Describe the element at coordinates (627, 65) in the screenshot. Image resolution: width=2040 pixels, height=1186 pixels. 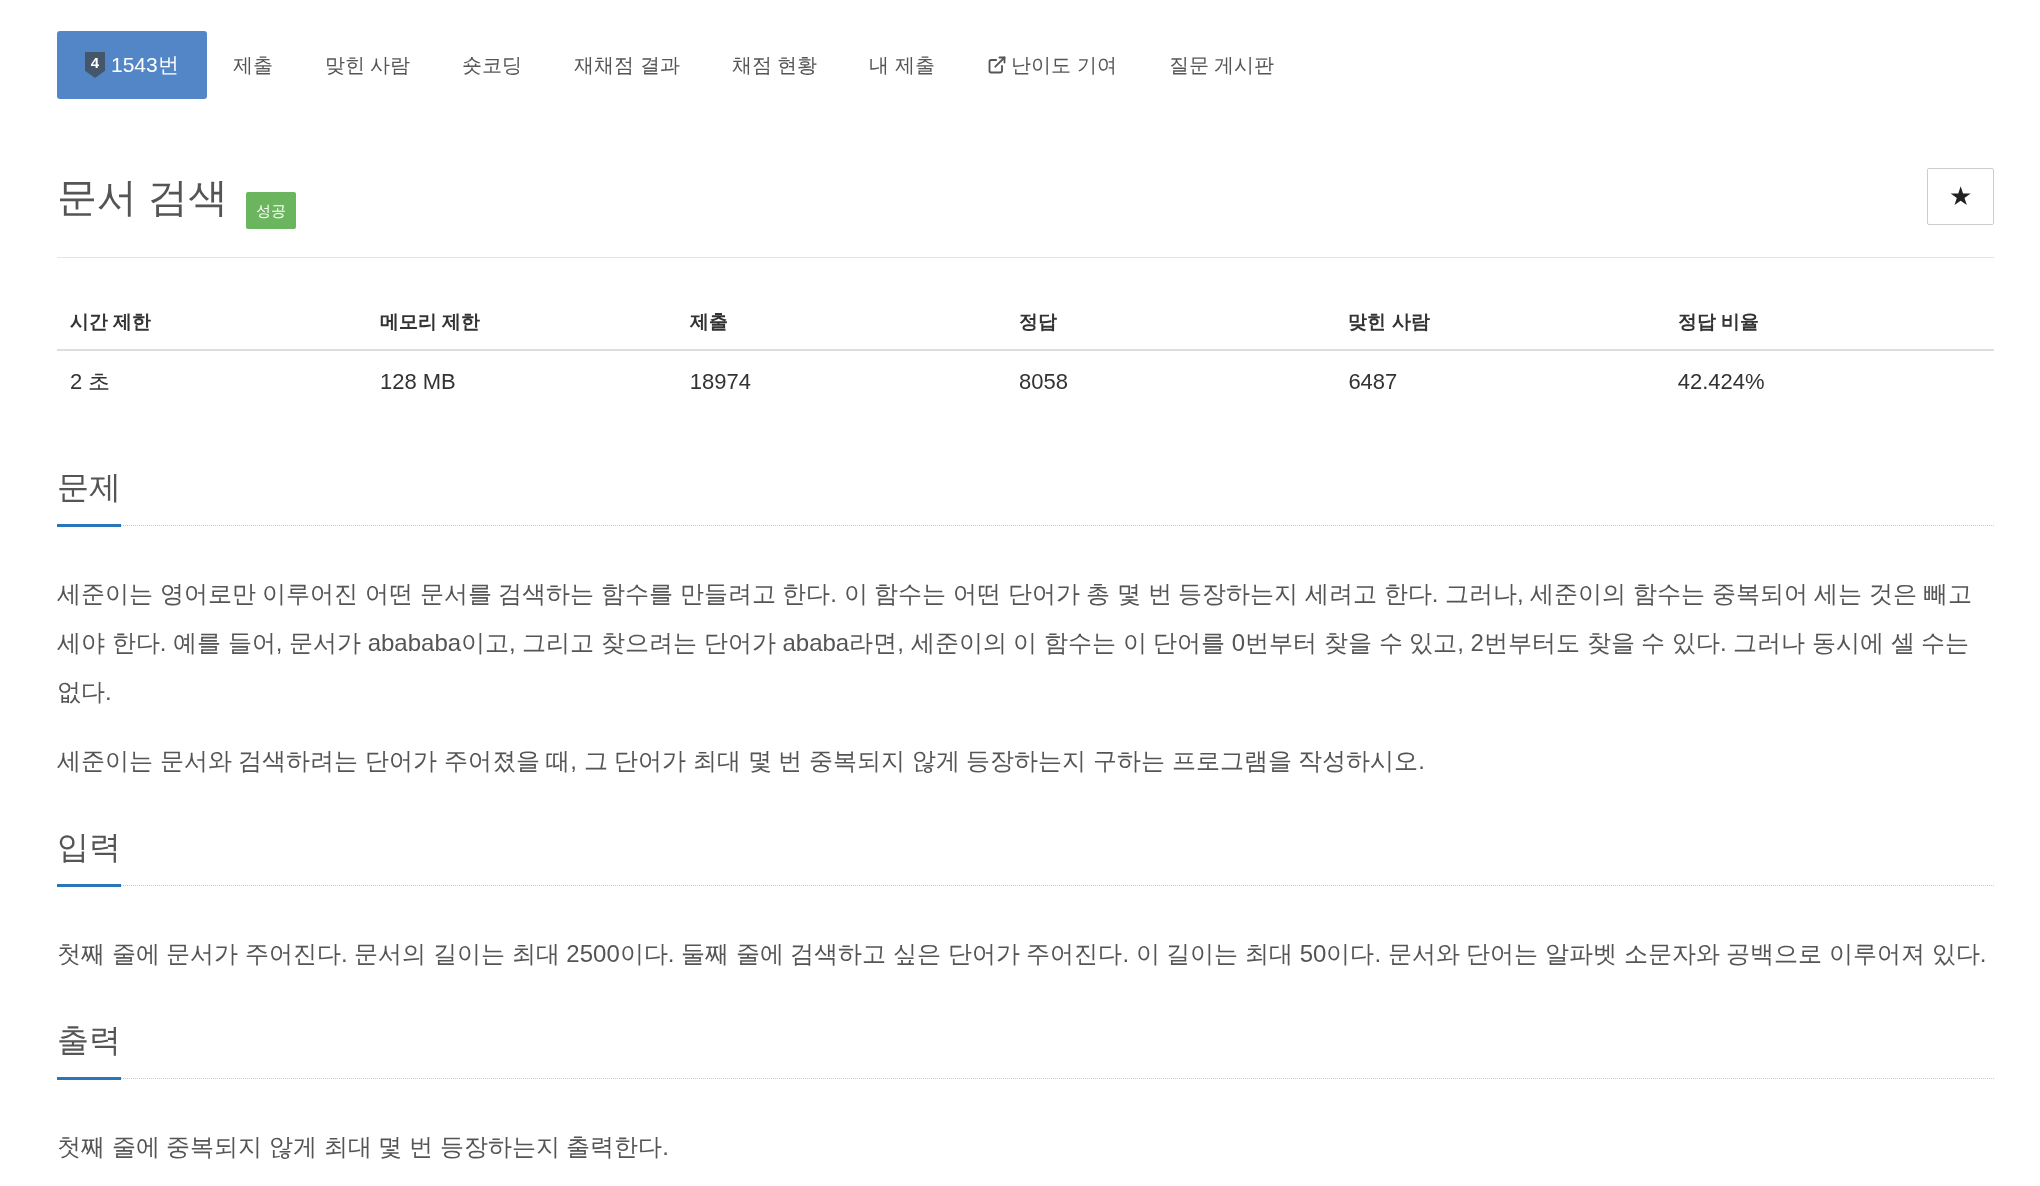
I see `nav-tab: 재채점 결과` at that location.